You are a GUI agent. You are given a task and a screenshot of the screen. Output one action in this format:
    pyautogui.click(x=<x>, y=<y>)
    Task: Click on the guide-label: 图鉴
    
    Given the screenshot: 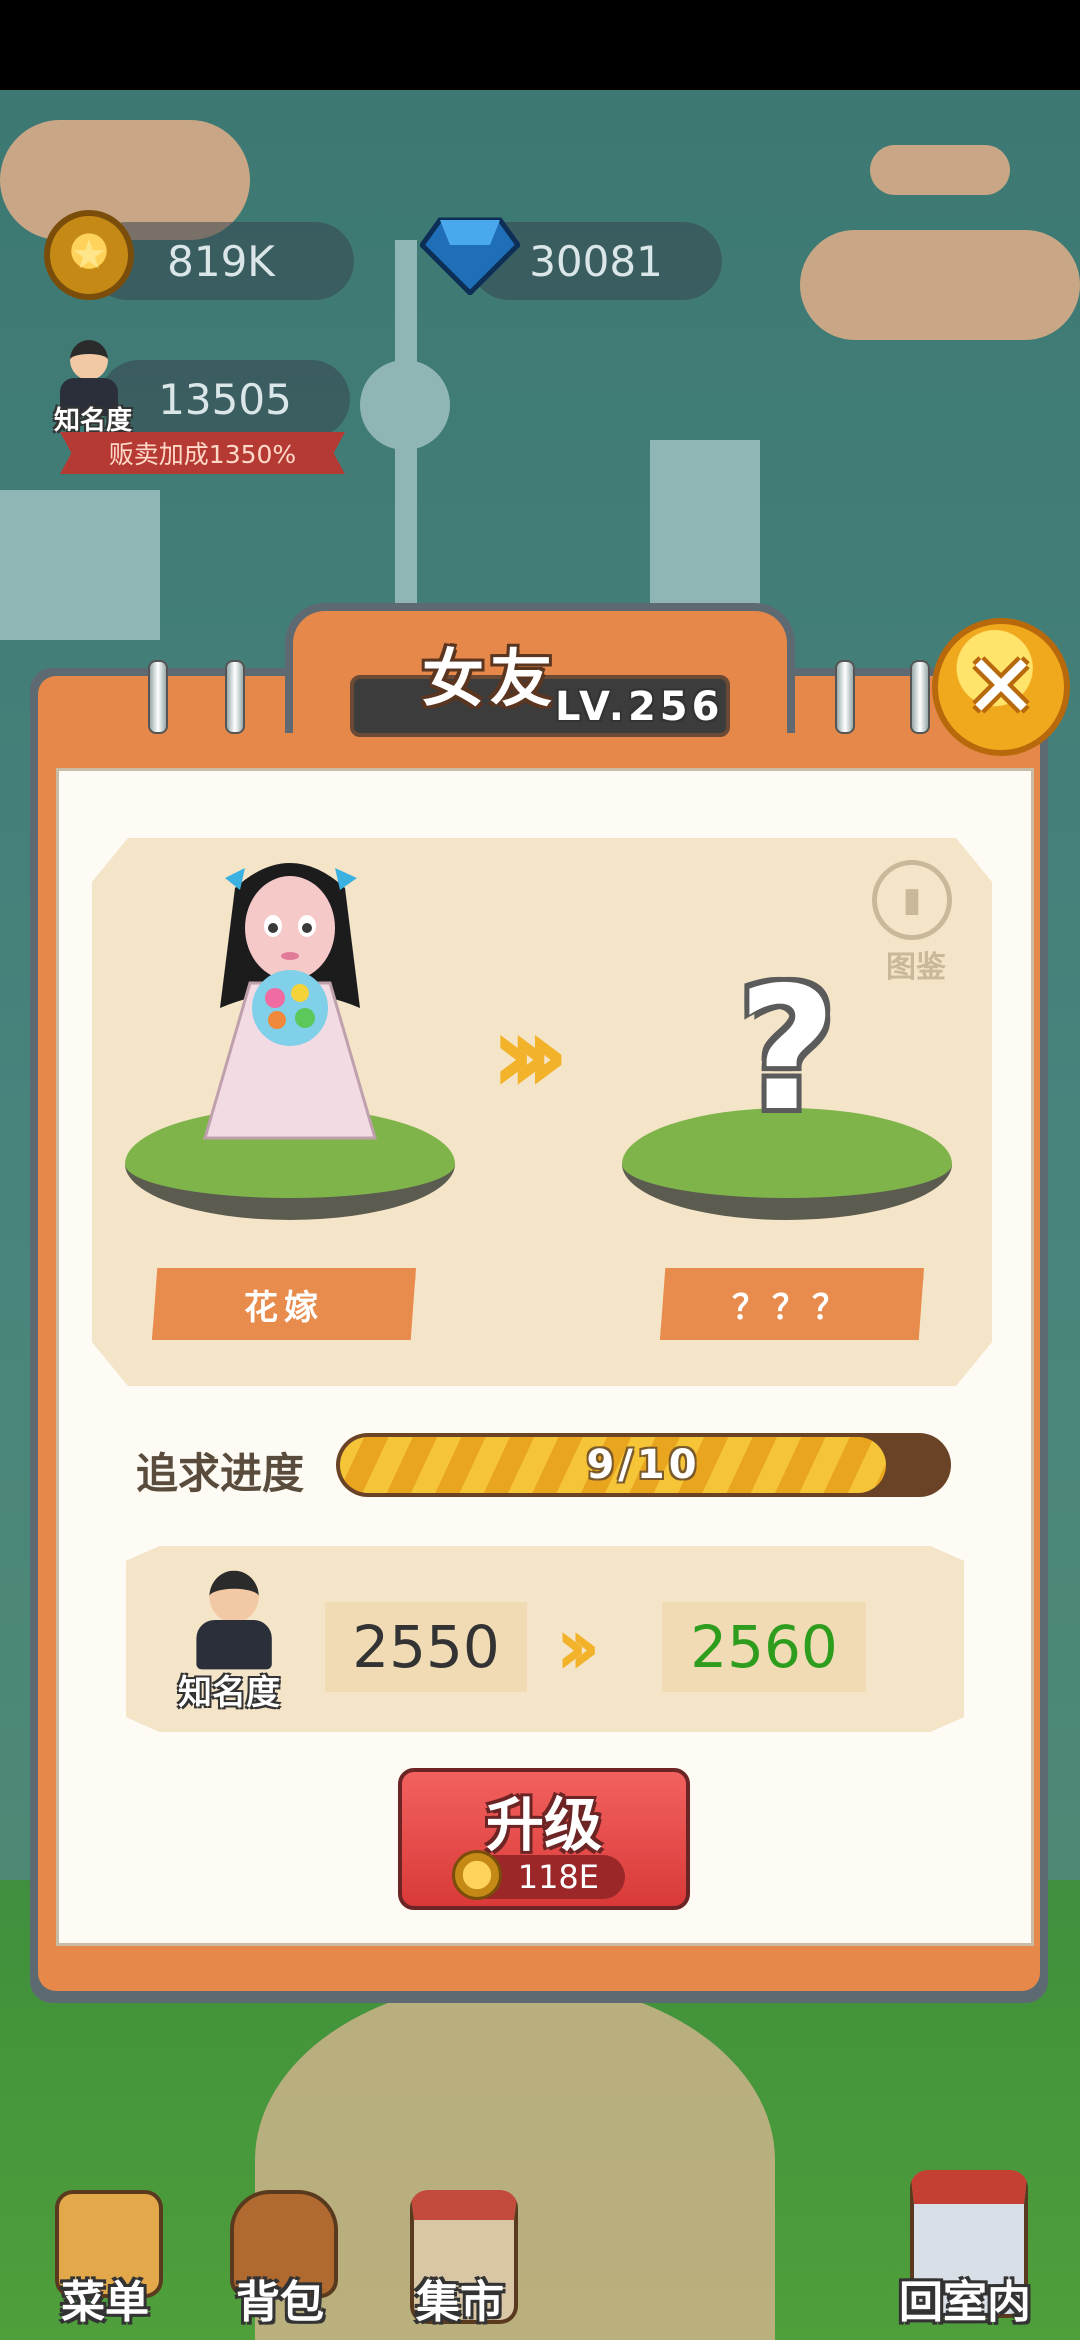 What is the action you would take?
    pyautogui.click(x=916, y=964)
    